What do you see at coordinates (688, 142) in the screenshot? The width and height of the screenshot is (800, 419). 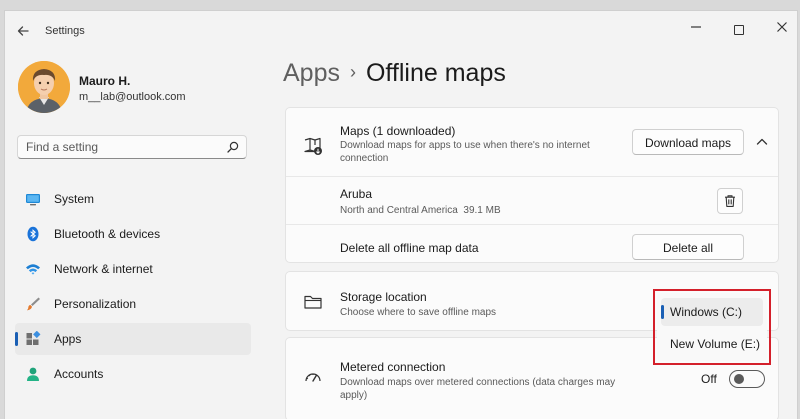 I see `download-maps-button: Download maps` at bounding box center [688, 142].